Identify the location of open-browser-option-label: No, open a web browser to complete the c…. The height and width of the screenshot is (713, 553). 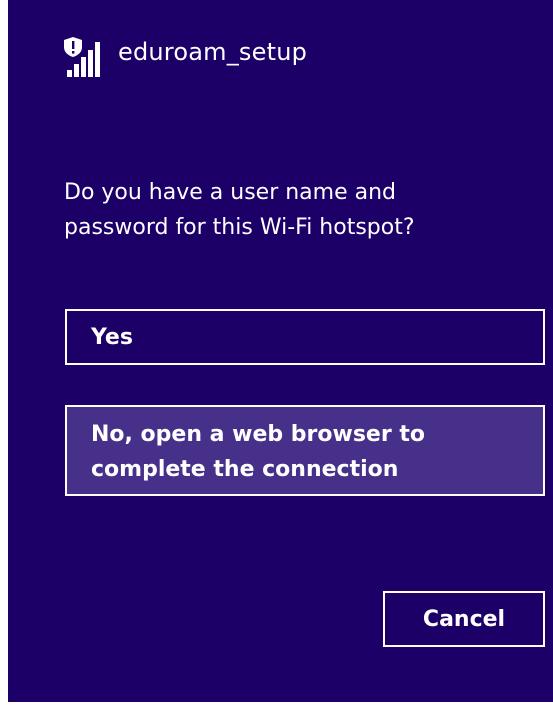
(258, 451).